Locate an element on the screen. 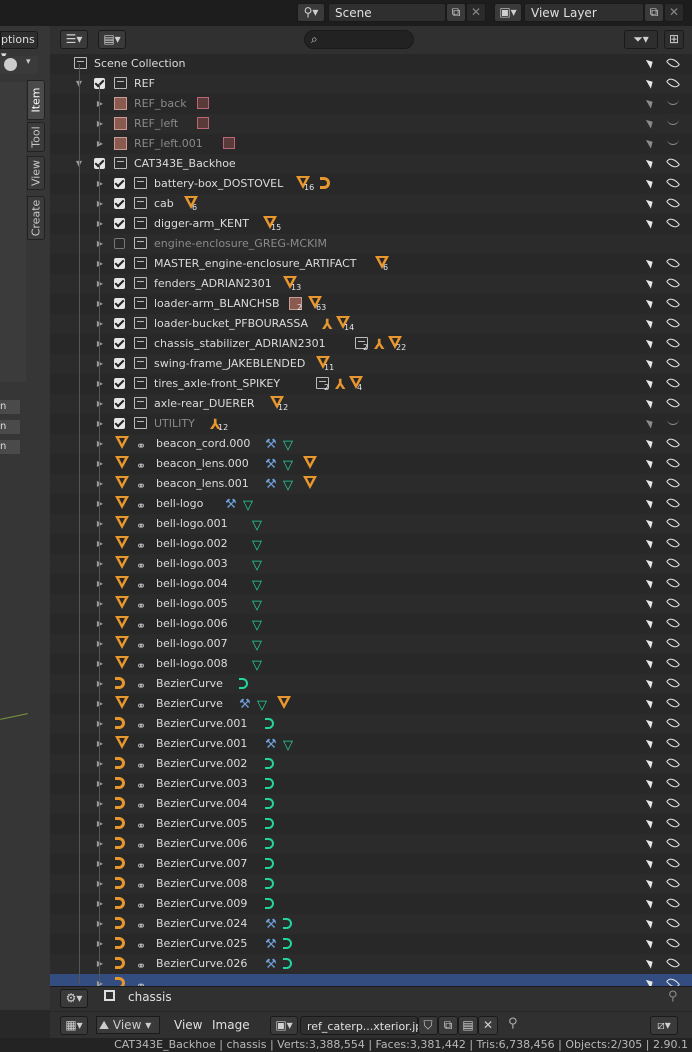  outliner-row: ▶ ⚭ BezierCurve.006 is located at coordinates (371, 844).